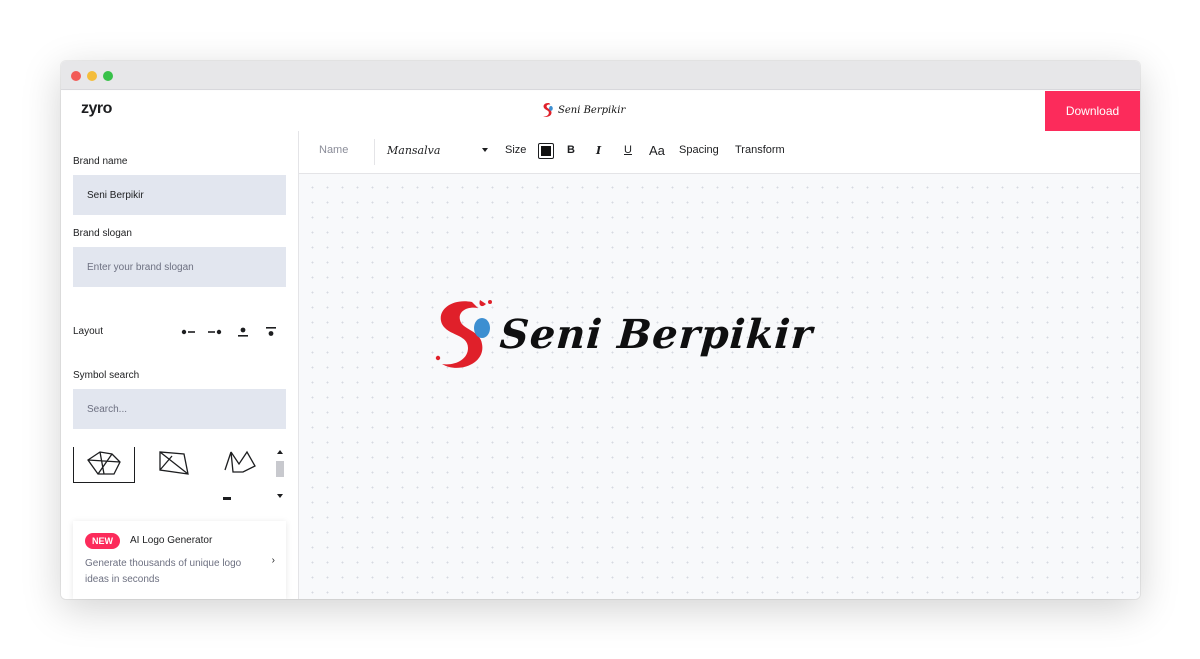  I want to click on color-swatch-fill, so click(546, 151).